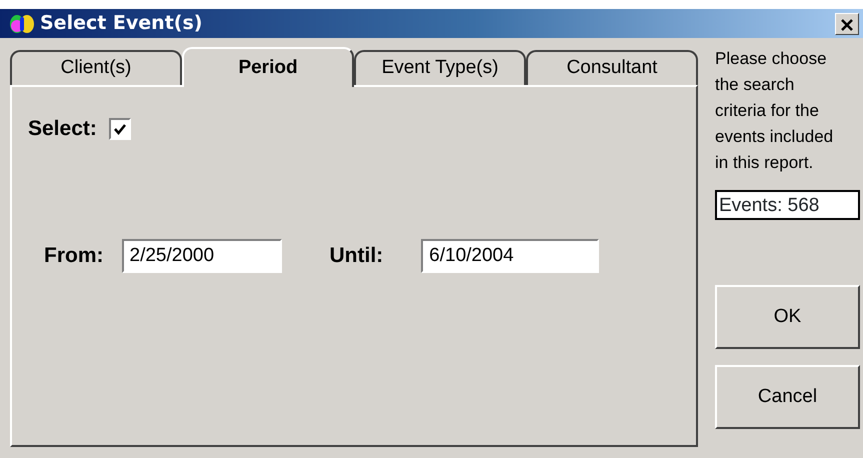 The width and height of the screenshot is (863, 458). What do you see at coordinates (202, 255) in the screenshot?
I see `from-date-field: 2/25/2000` at bounding box center [202, 255].